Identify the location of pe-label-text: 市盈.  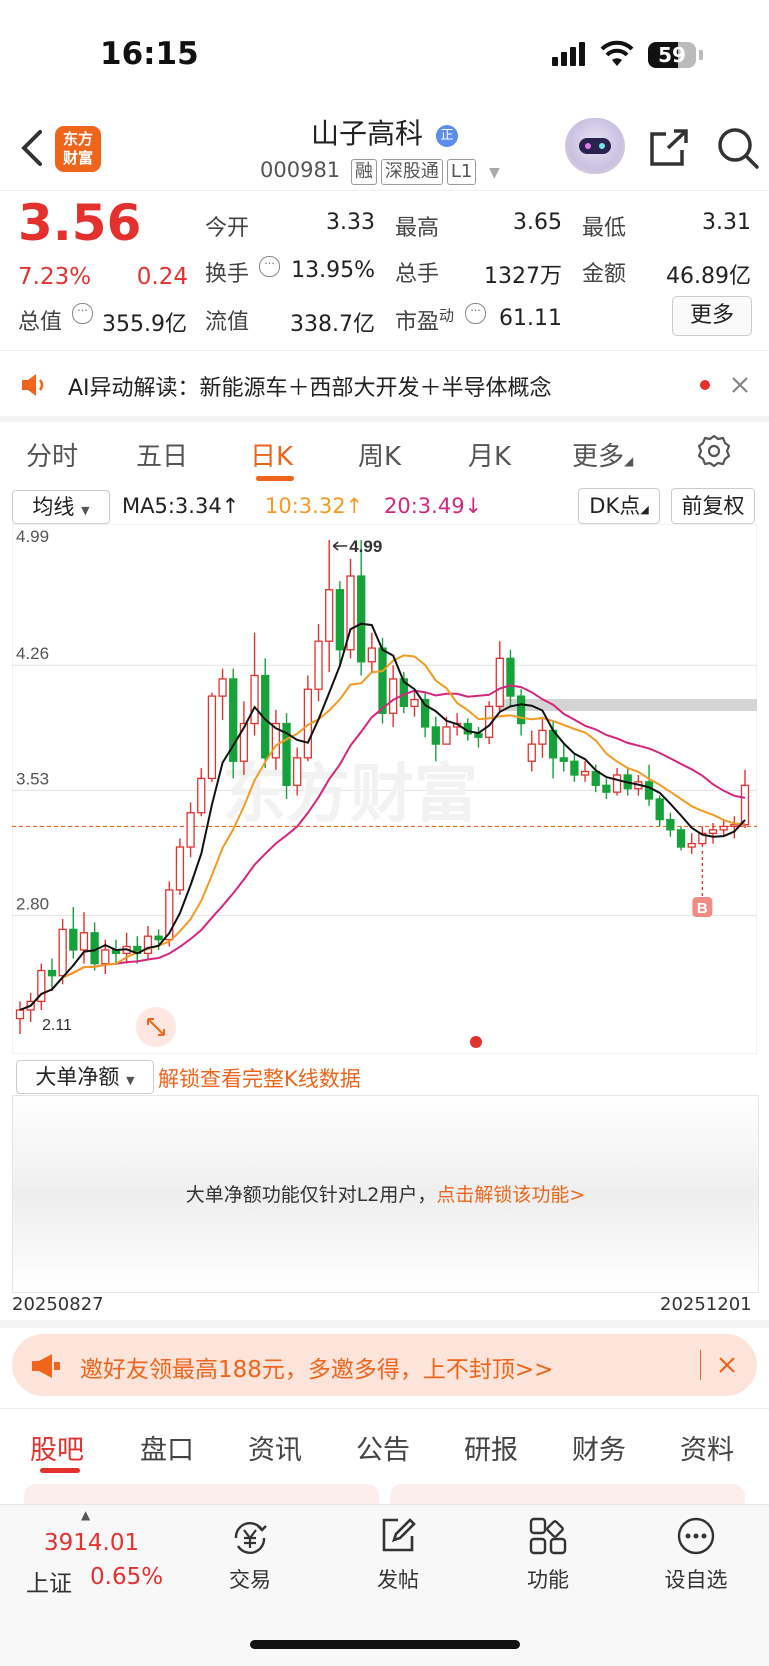
(417, 322).